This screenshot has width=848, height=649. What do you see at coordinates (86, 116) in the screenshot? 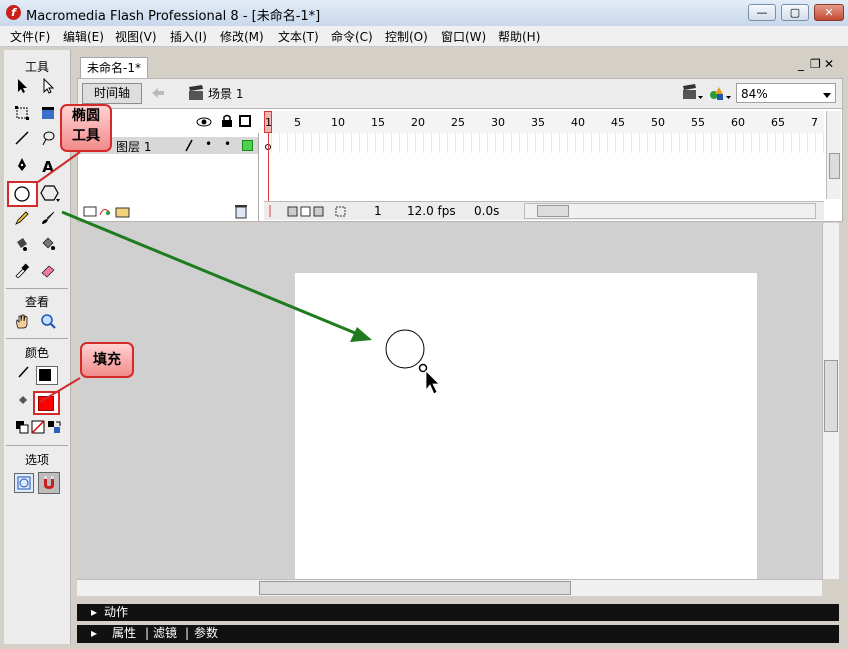
I see `callout-line: 椭圆` at bounding box center [86, 116].